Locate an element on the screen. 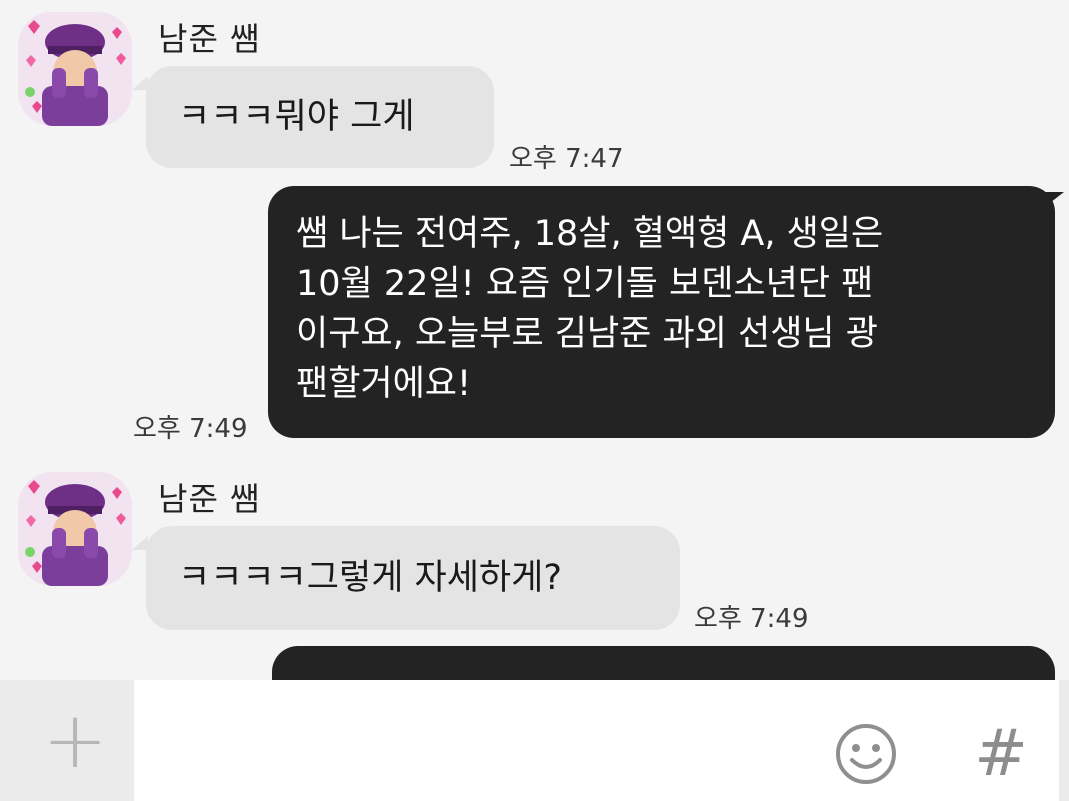  incoming-message-bubble: ㅋㅋㅋㅋ그렇게 자세하게? is located at coordinates (413, 578).